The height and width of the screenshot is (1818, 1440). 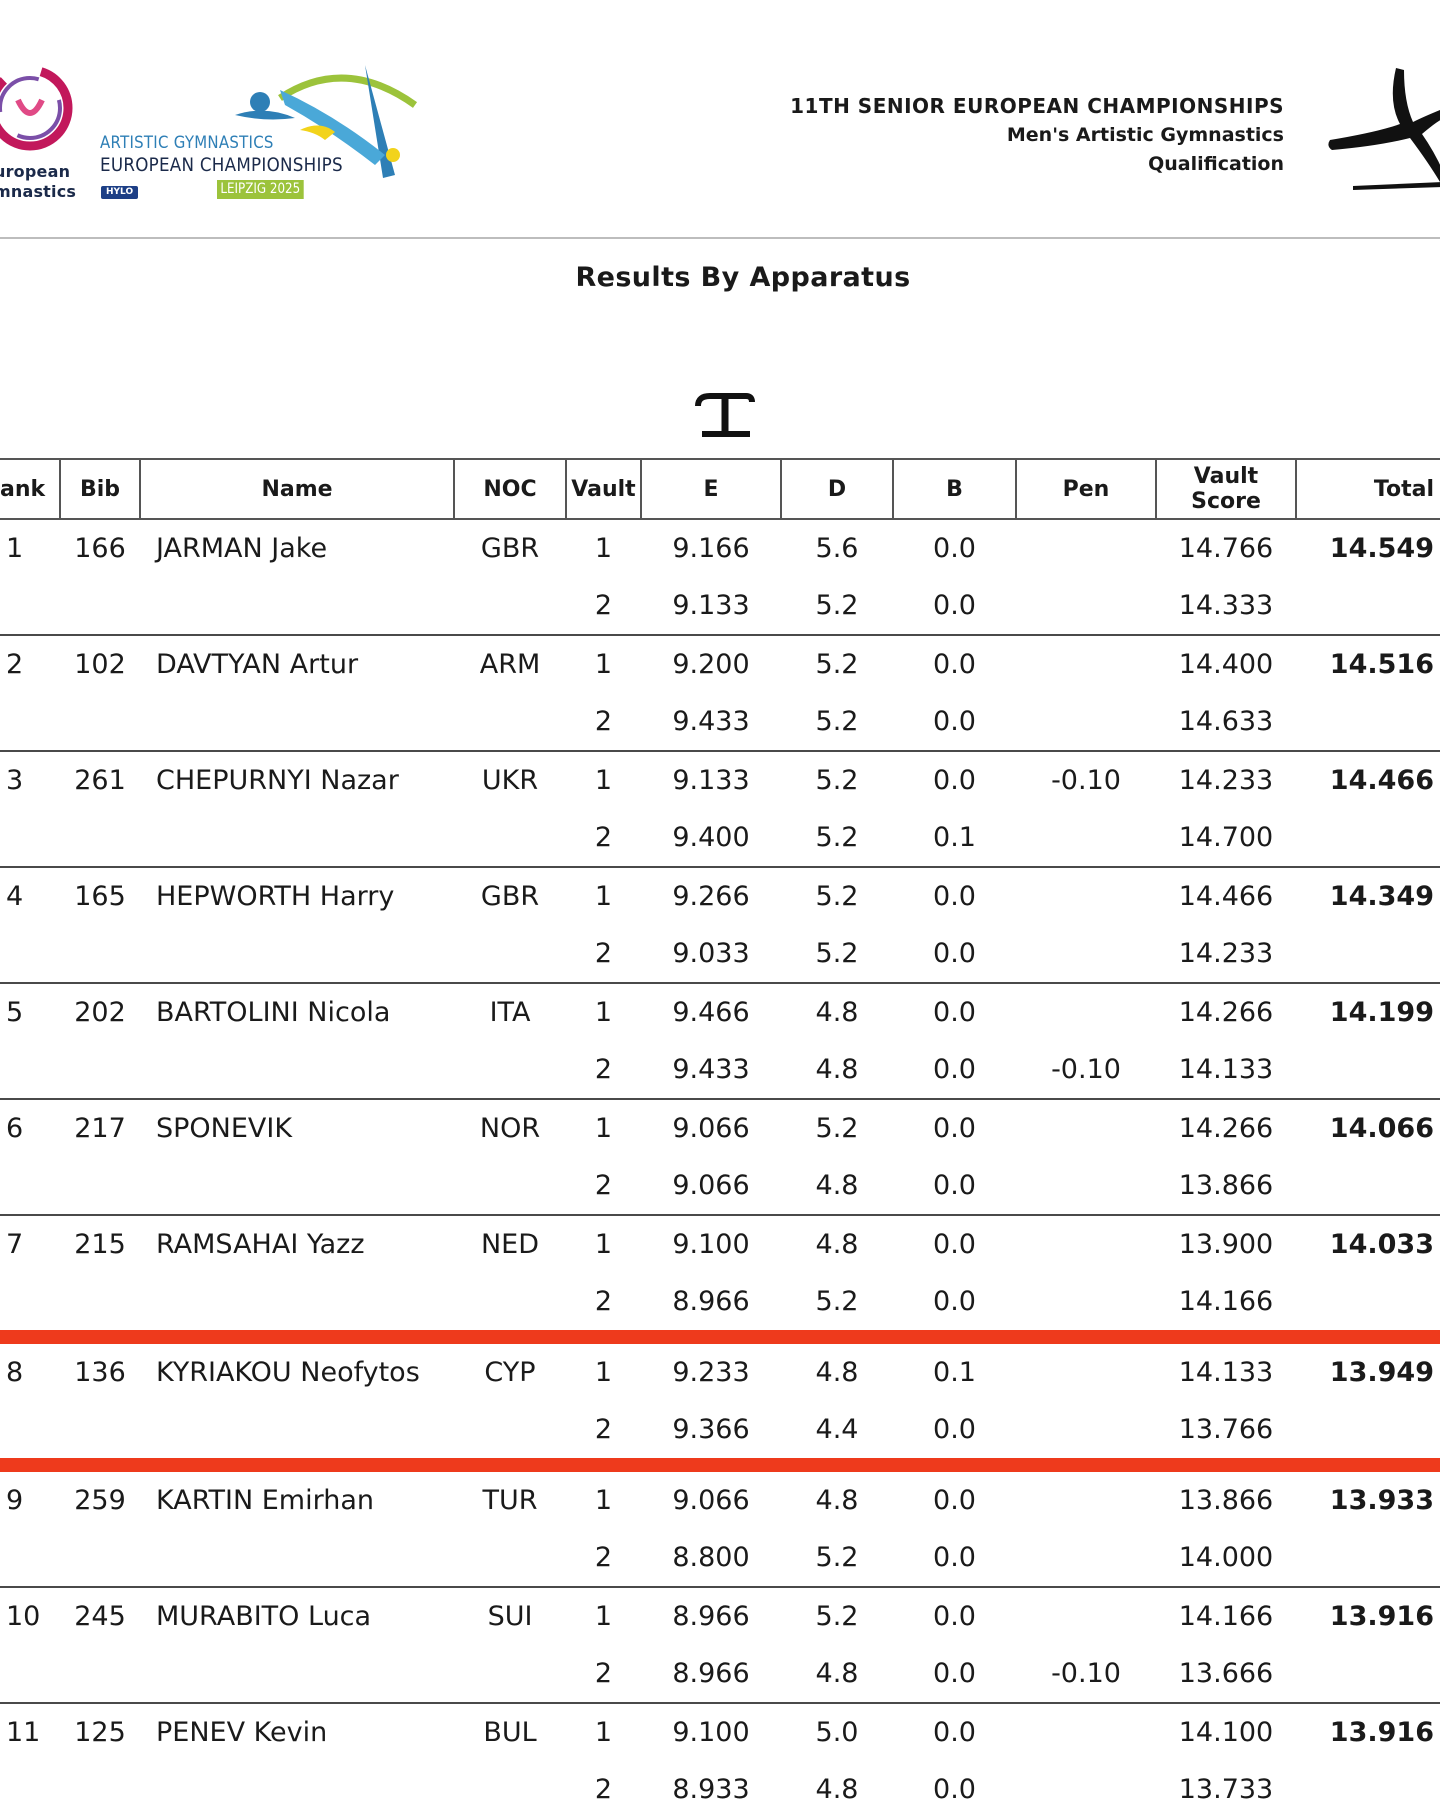 I want to click on cell-total: 14.033, so click(x=1381, y=1244).